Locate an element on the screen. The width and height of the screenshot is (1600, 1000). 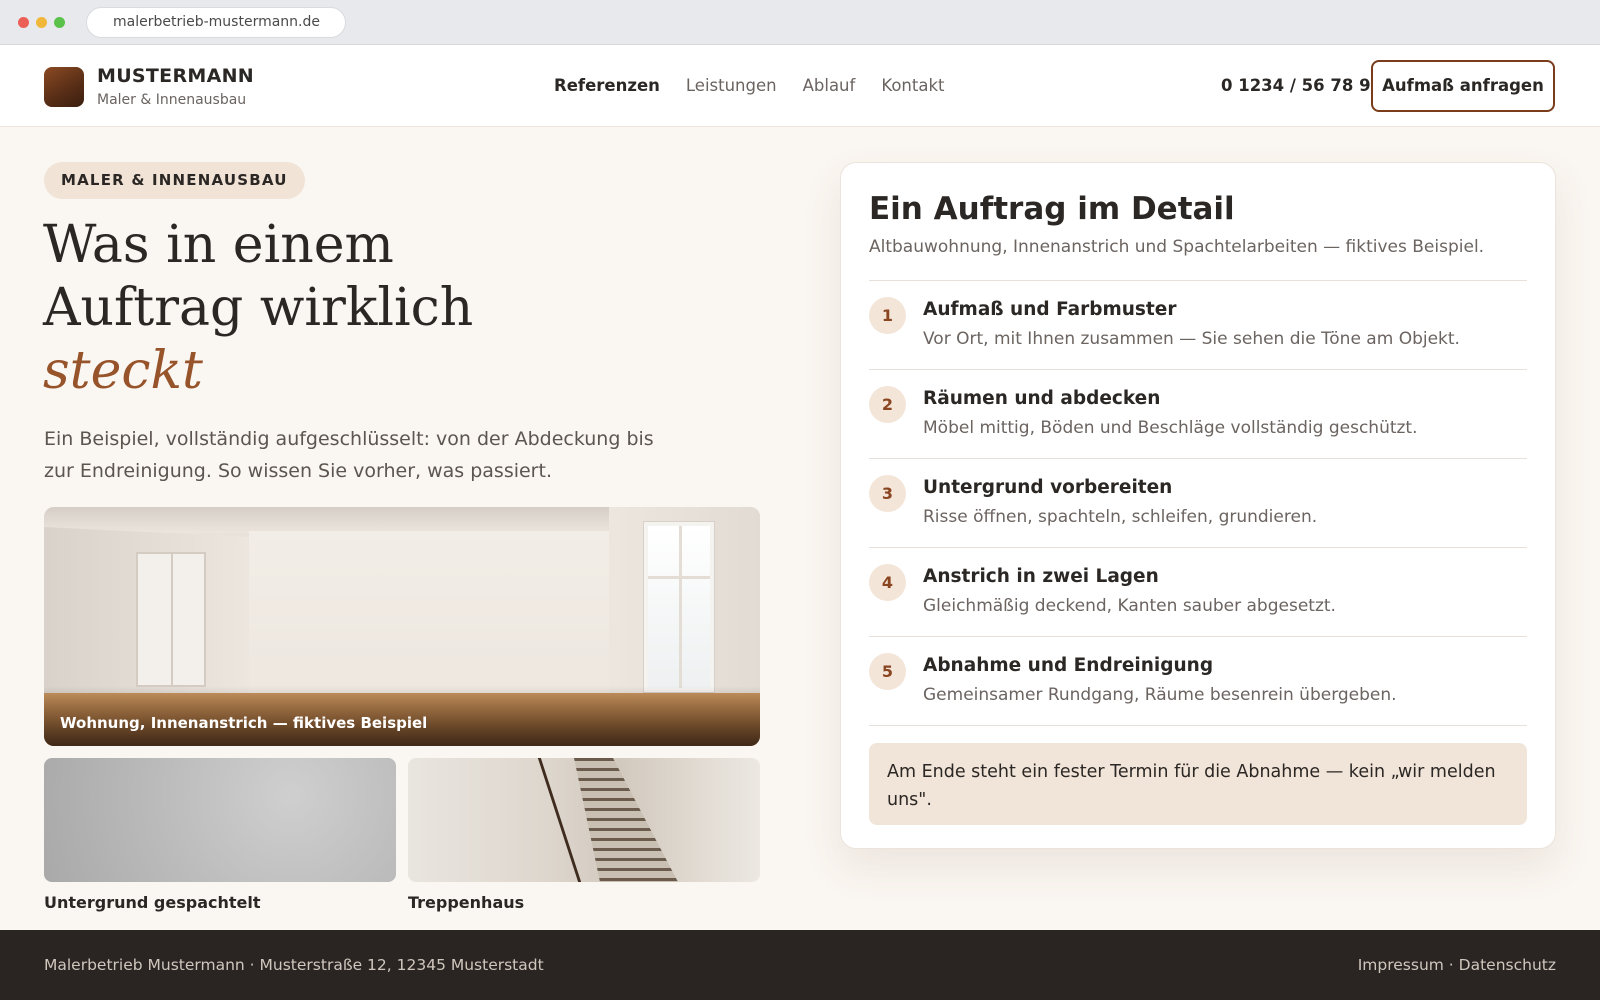
step-title: Abnahme und Endreinigung is located at coordinates (1068, 665).